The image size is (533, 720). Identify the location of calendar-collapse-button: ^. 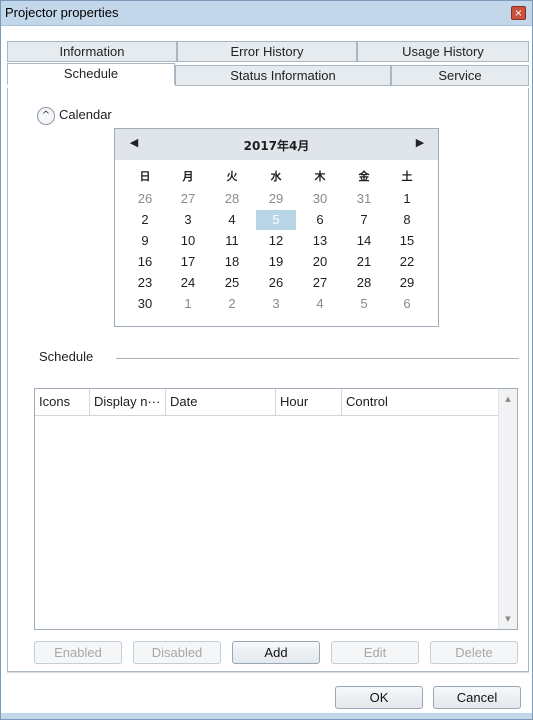
(46, 116).